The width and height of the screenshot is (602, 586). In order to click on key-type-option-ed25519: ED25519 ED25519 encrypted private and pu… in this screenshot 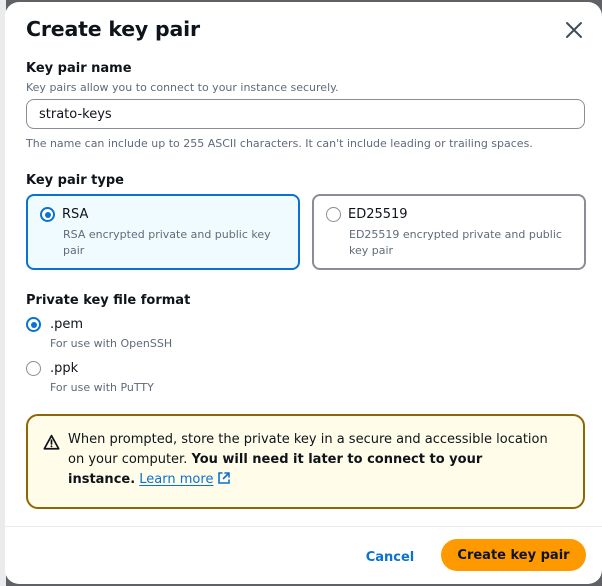, I will do `click(449, 232)`.